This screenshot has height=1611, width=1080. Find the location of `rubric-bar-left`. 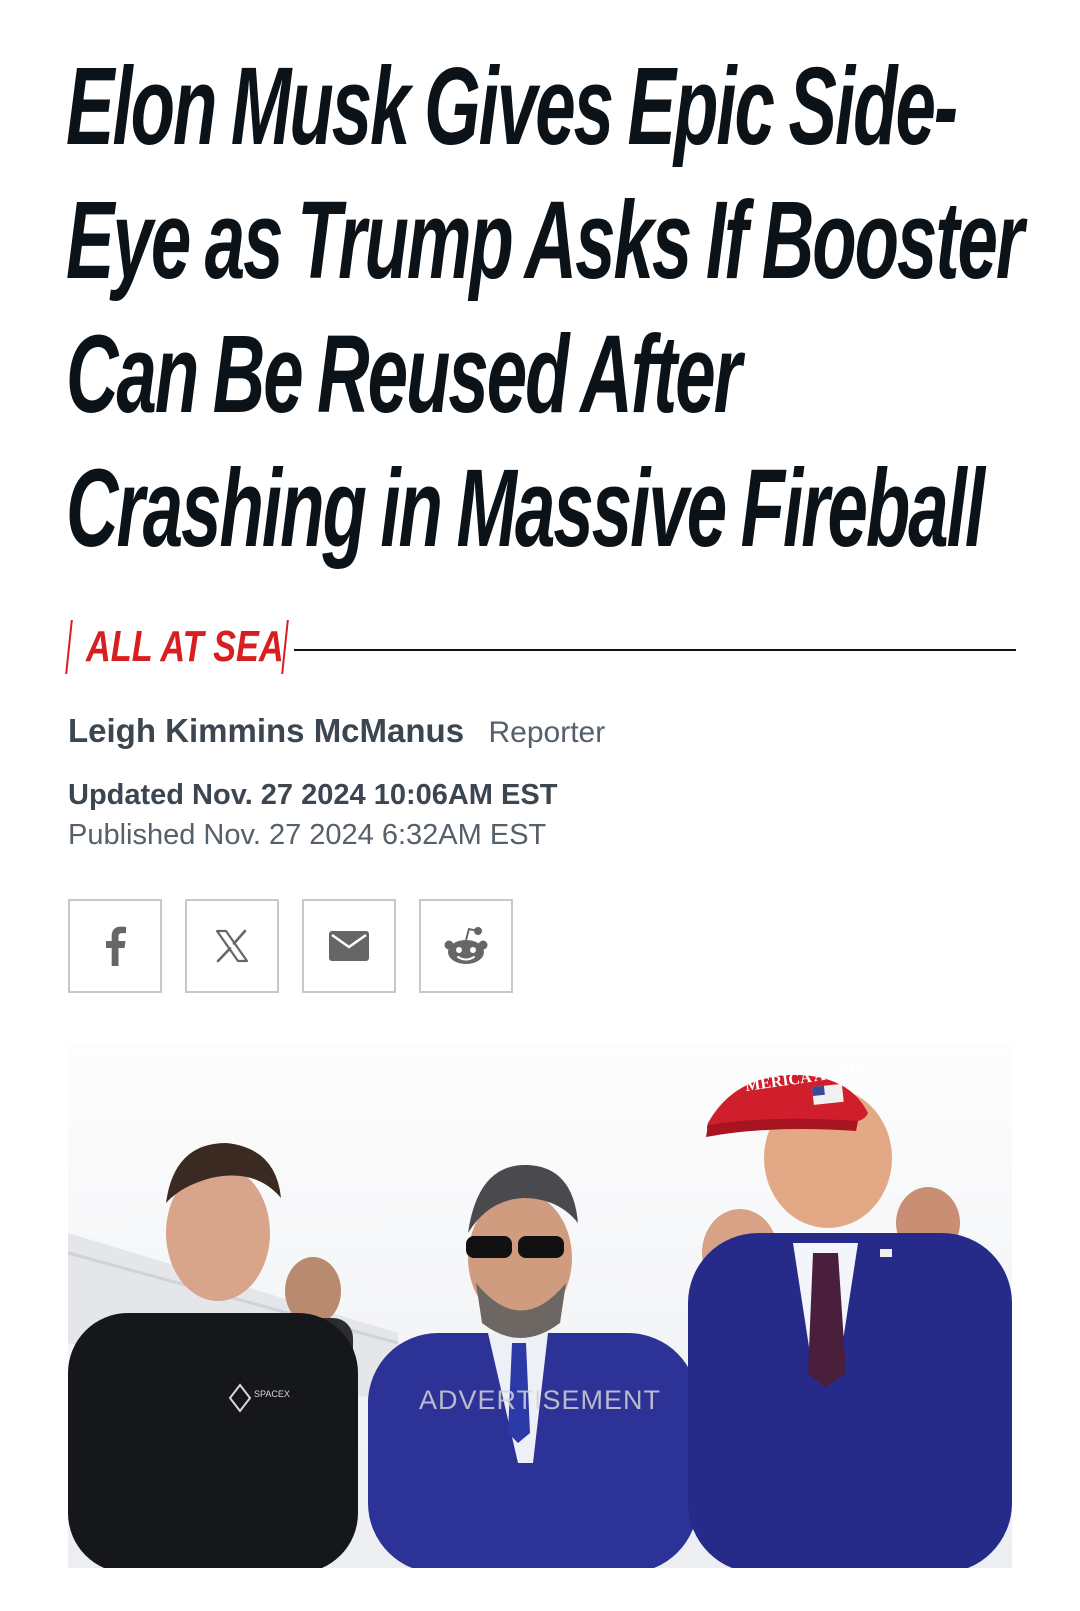

rubric-bar-left is located at coordinates (69, 647).